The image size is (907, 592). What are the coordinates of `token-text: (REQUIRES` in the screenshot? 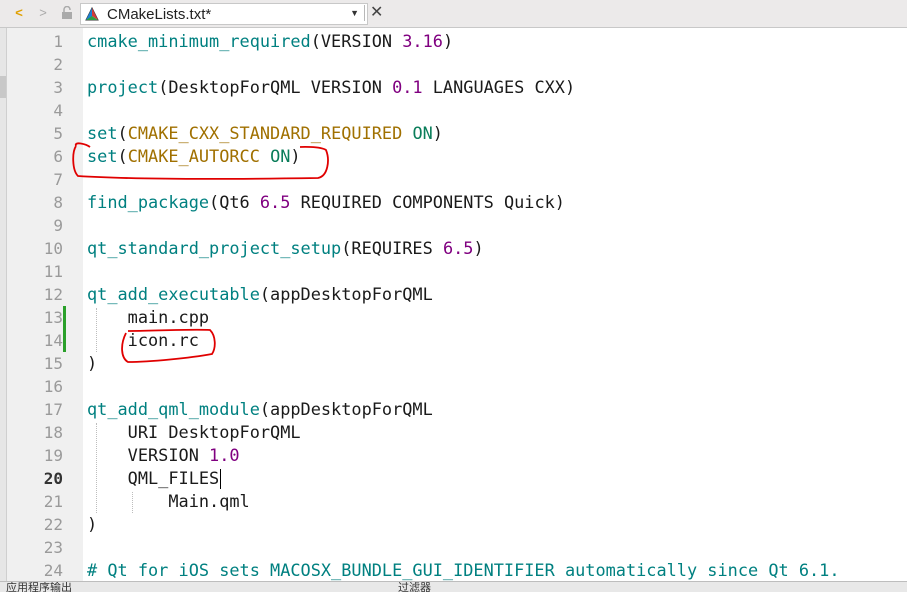 It's located at (392, 248).